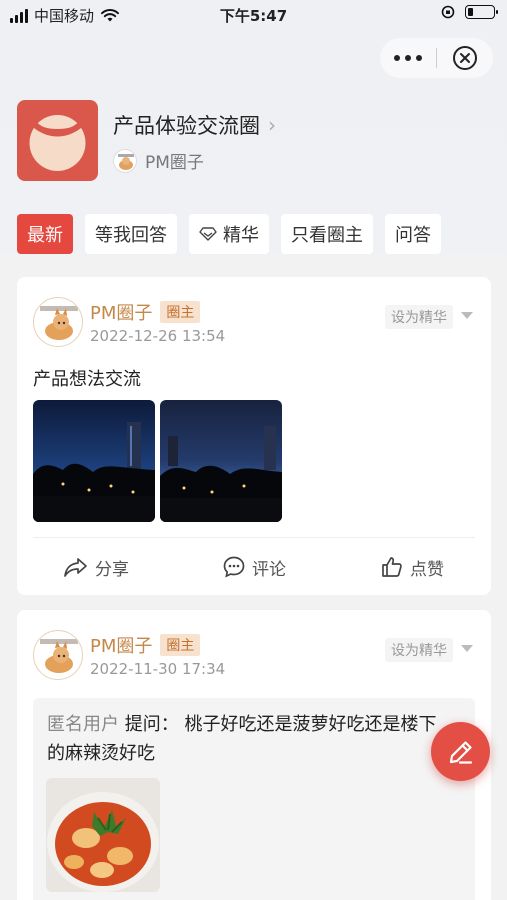 The image size is (507, 900). What do you see at coordinates (125, 160) in the screenshot?
I see `owner-avatar` at bounding box center [125, 160].